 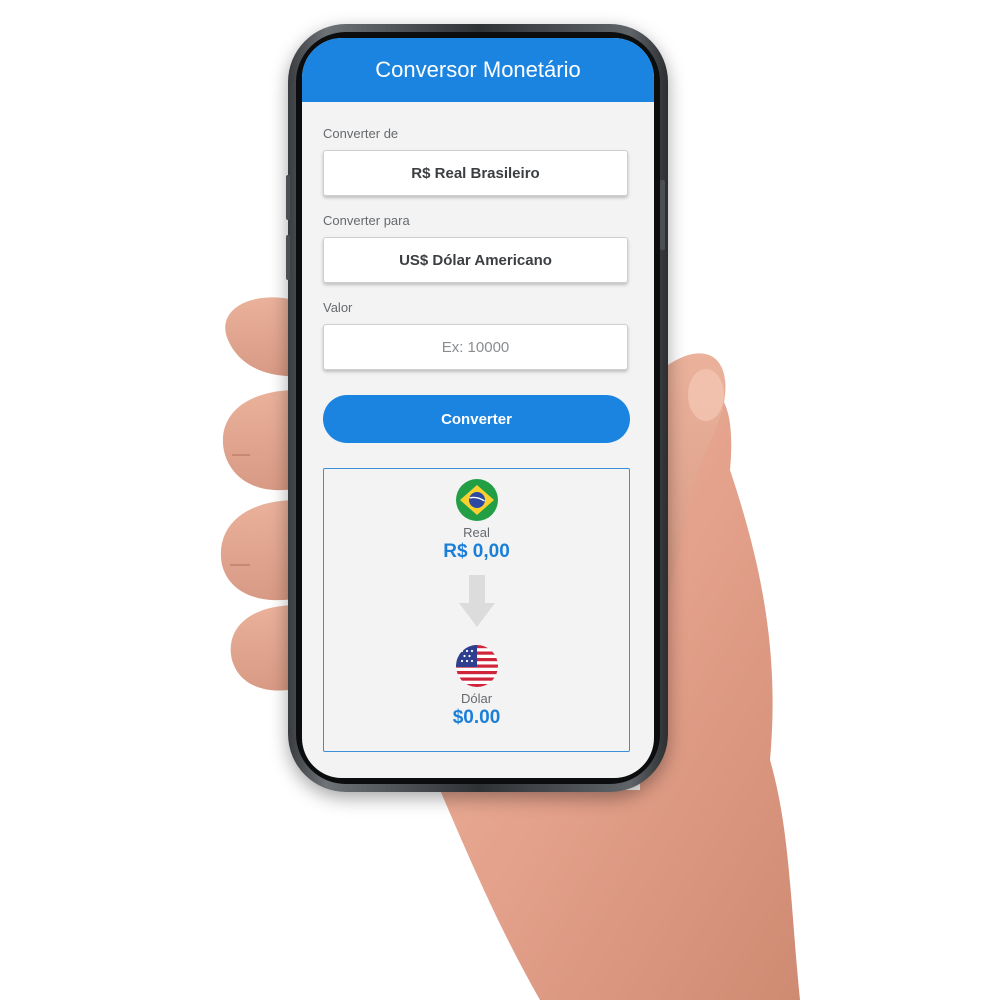 I want to click on to-currency-value: US$ Dólar Americano, so click(x=475, y=260).